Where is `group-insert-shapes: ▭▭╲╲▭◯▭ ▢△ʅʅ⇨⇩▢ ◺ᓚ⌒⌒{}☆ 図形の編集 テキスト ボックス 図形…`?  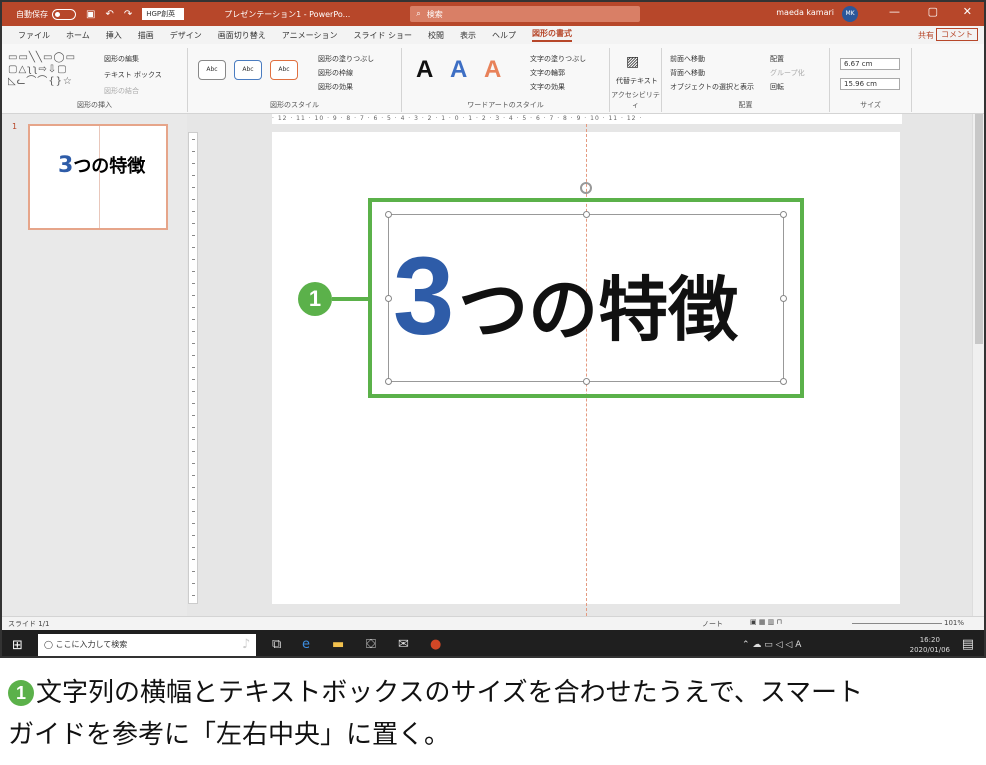 group-insert-shapes: ▭▭╲╲▭◯▭ ▢△ʅʅ⇨⇩▢ ◺ᓚ⌒⌒{}☆ 図形の編集 テキスト ボックス 図形… is located at coordinates (95, 80).